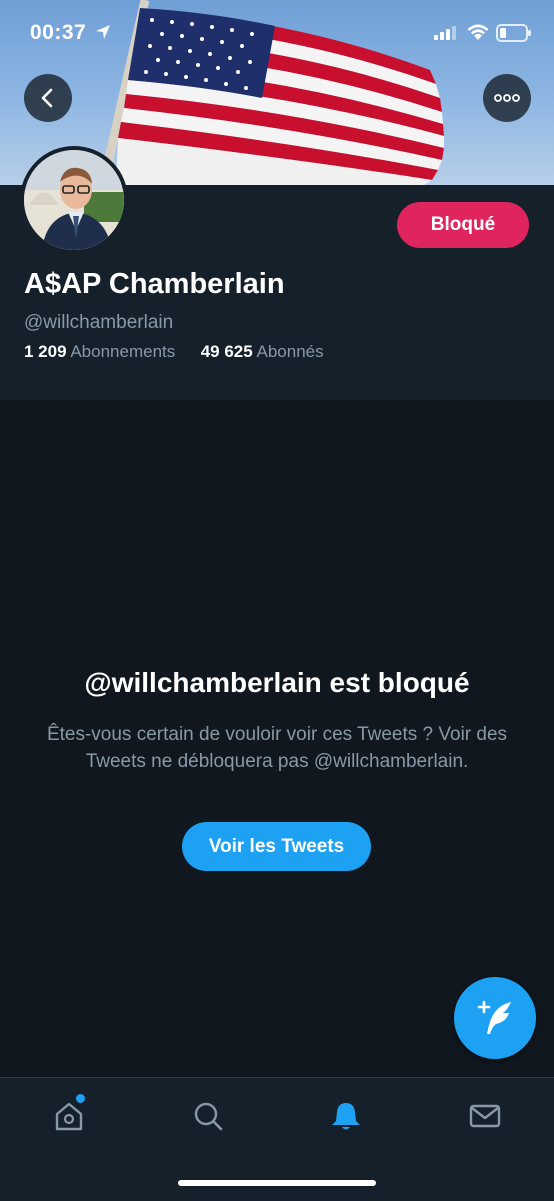  I want to click on tab-messages, so click(485, 1116).